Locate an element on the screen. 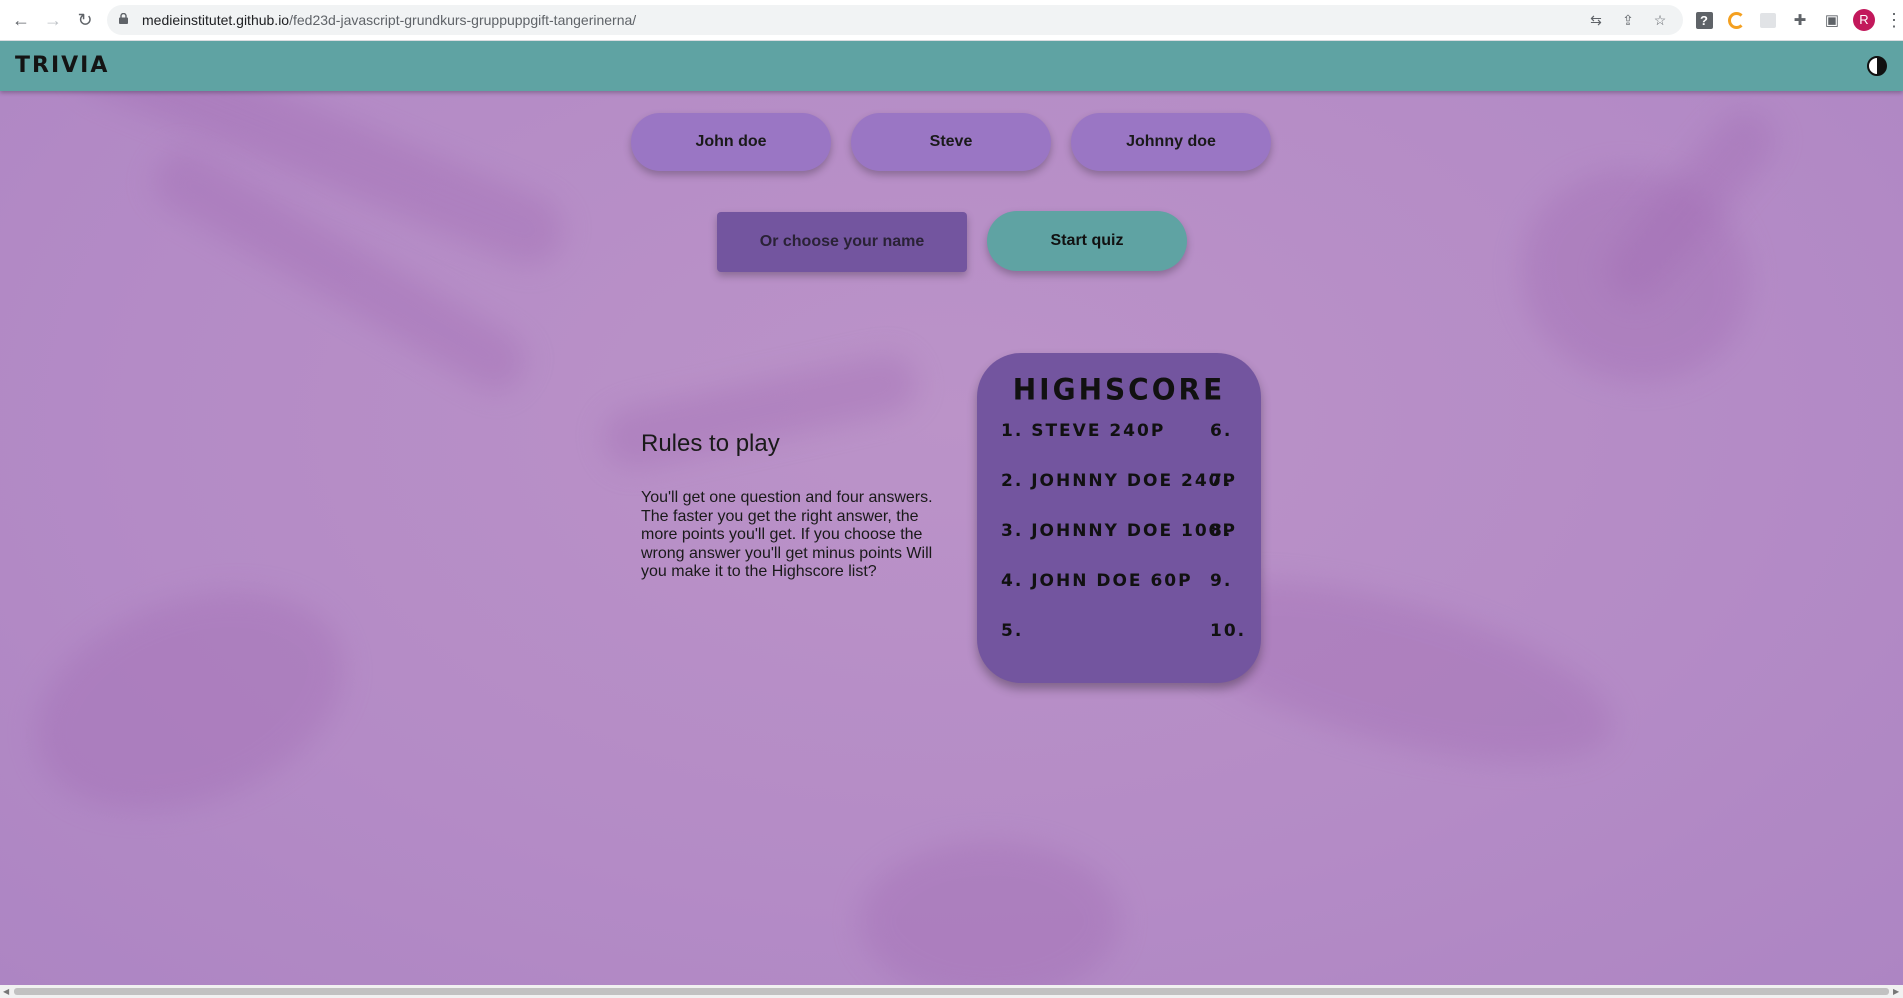  url-host: medieinstitutet.github.io is located at coordinates (216, 20).